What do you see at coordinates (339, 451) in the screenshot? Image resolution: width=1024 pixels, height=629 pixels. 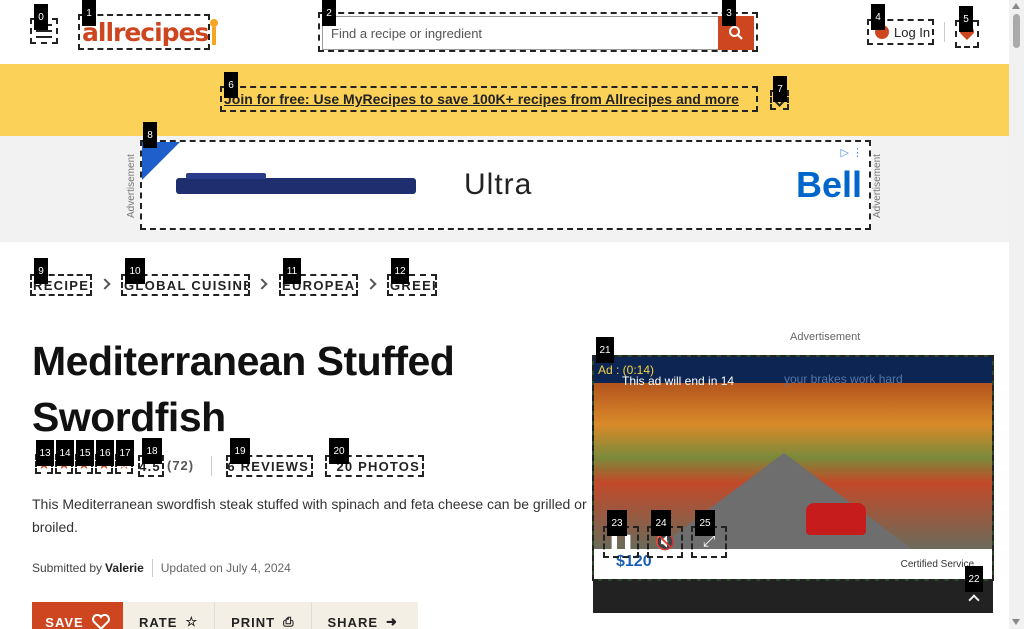 I see `marker-20: 20` at bounding box center [339, 451].